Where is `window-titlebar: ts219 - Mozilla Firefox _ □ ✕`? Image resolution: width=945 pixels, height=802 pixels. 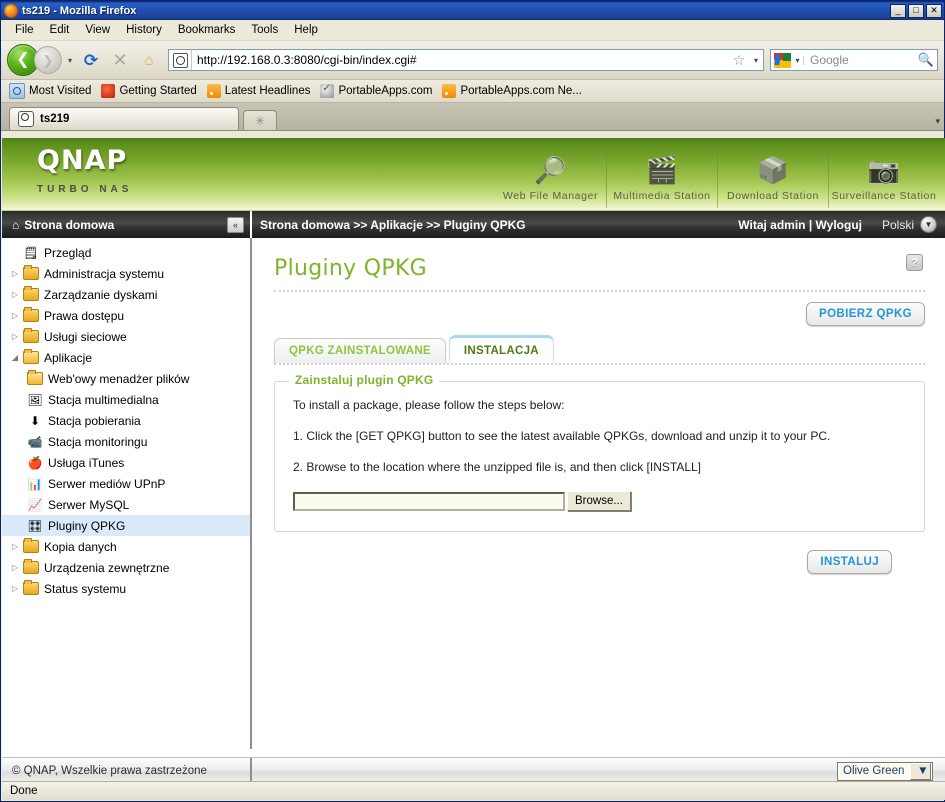
window-titlebar: ts219 - Mozilla Firefox _ □ ✕ is located at coordinates (472, 10).